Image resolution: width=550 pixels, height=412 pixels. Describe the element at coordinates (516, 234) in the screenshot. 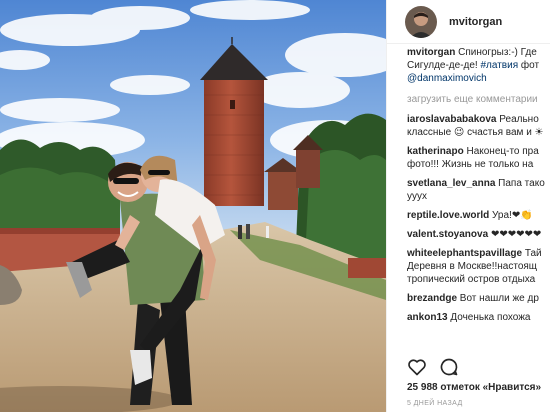

I see `comment-text: ❤❤❤❤❤❤` at that location.